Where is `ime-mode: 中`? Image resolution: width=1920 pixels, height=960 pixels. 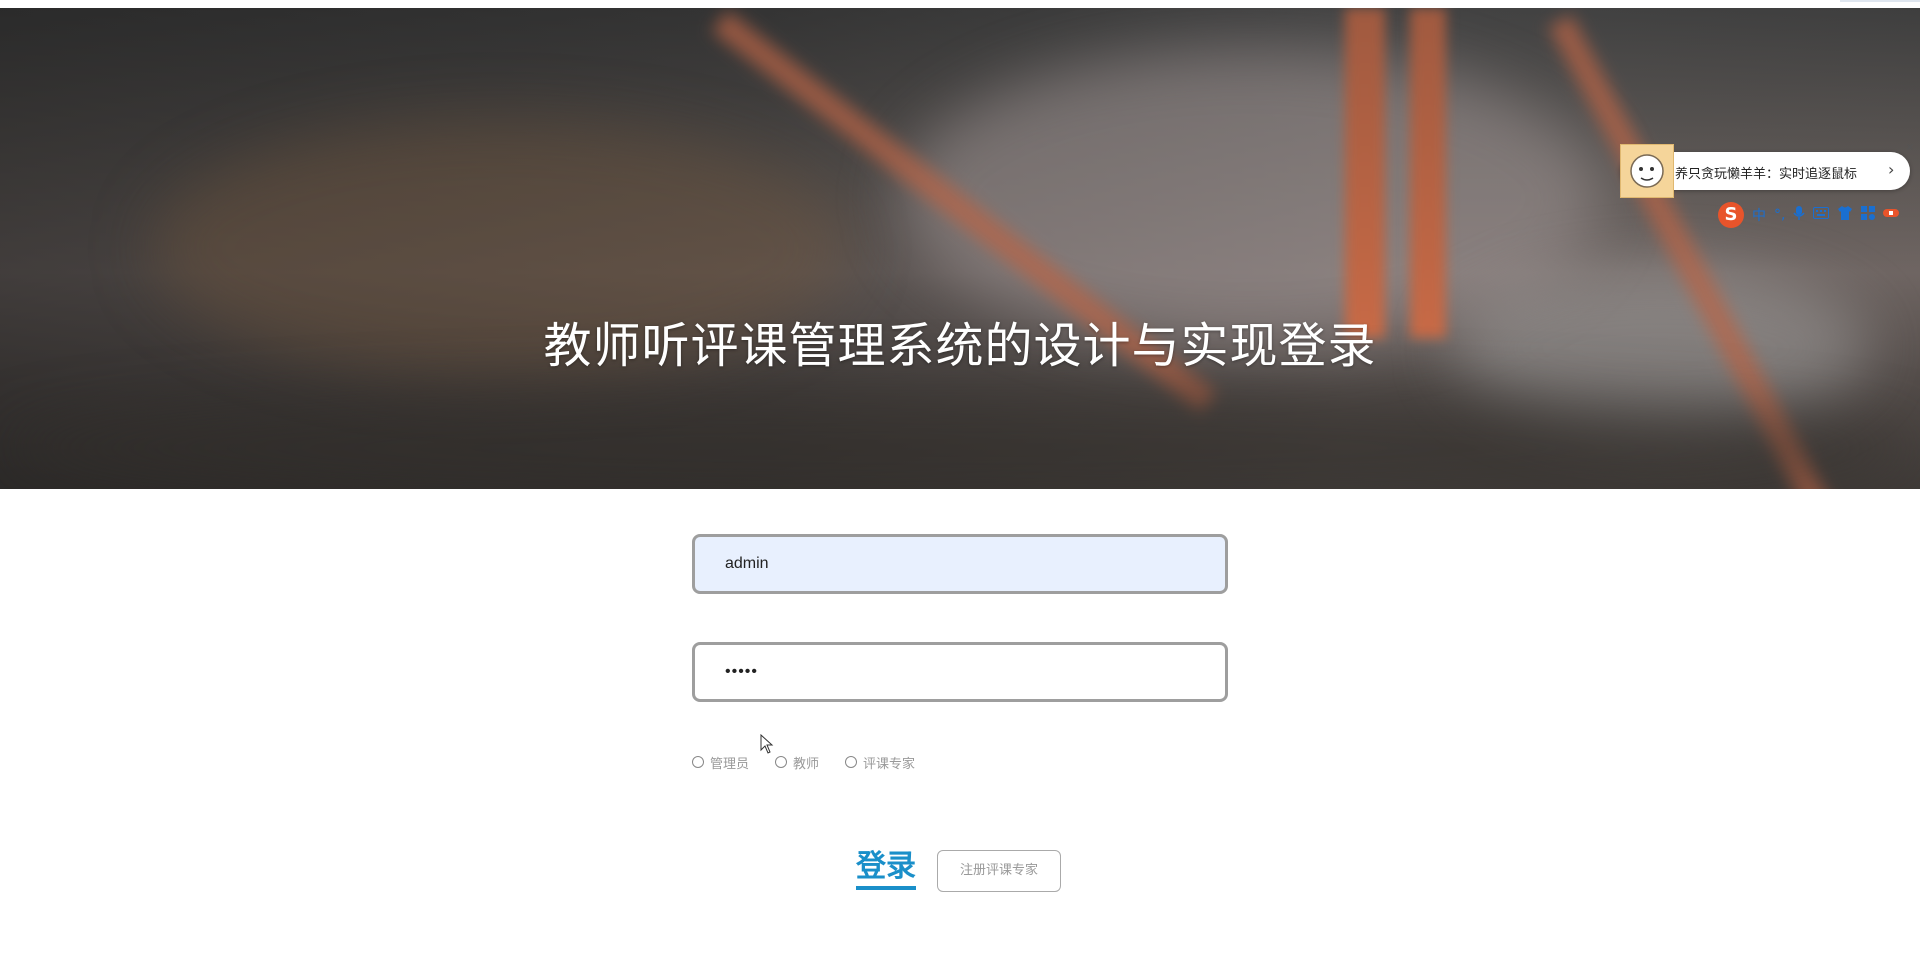 ime-mode: 中 is located at coordinates (1759, 215).